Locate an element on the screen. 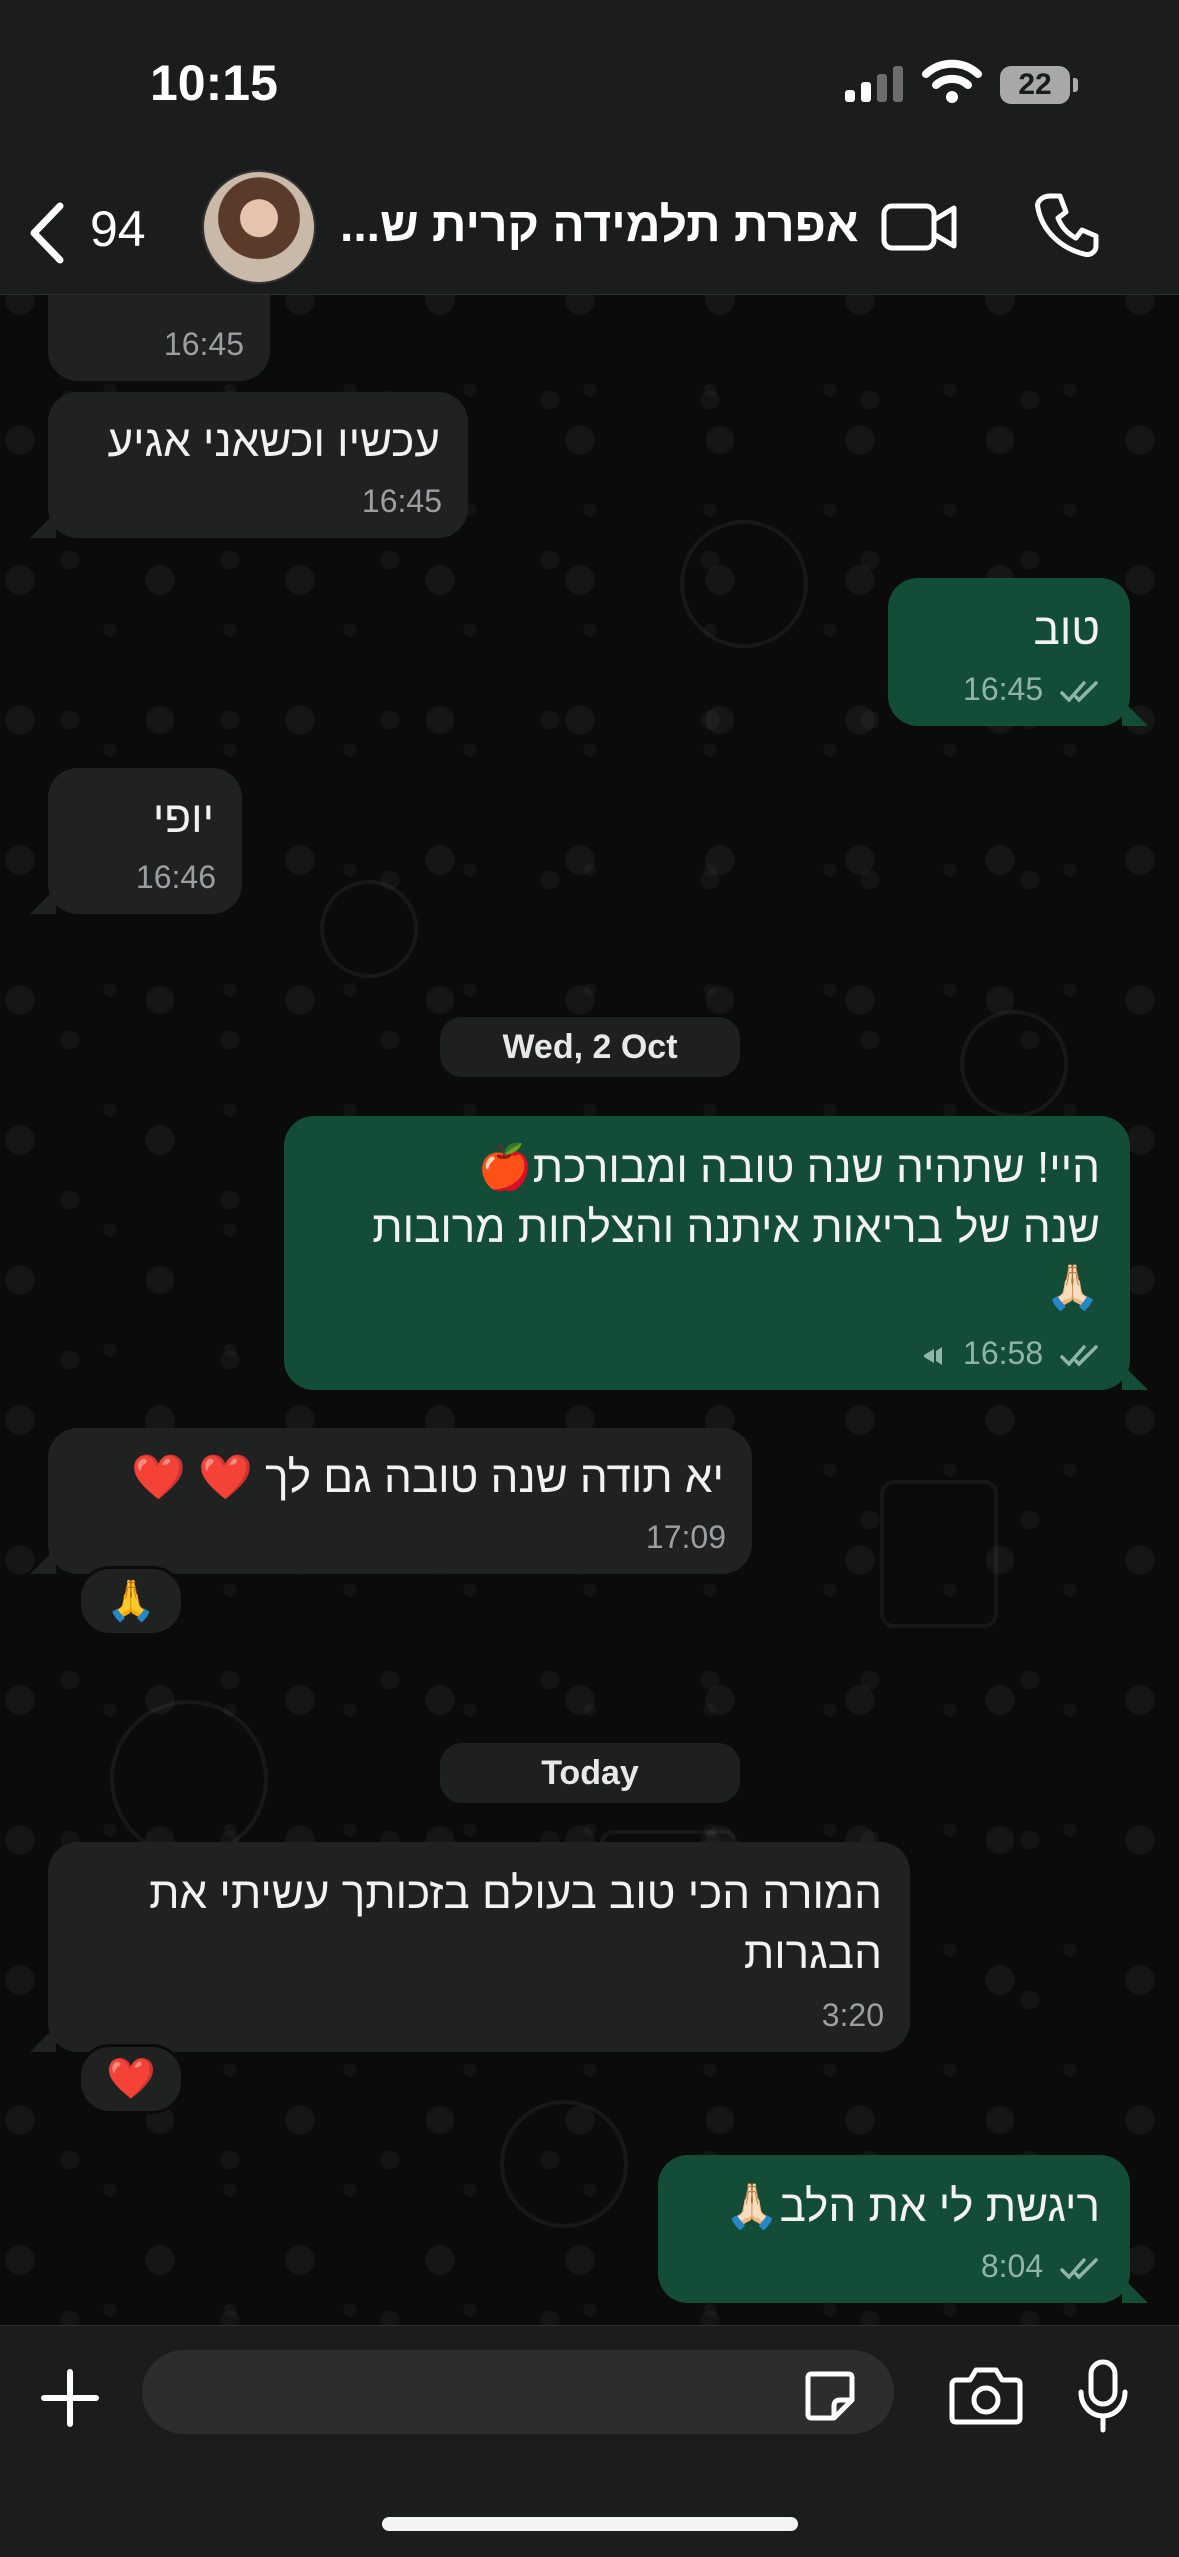  message-text: יא תודה שנה טובה גם לך ❤️ ❤️ is located at coordinates (427, 1477).